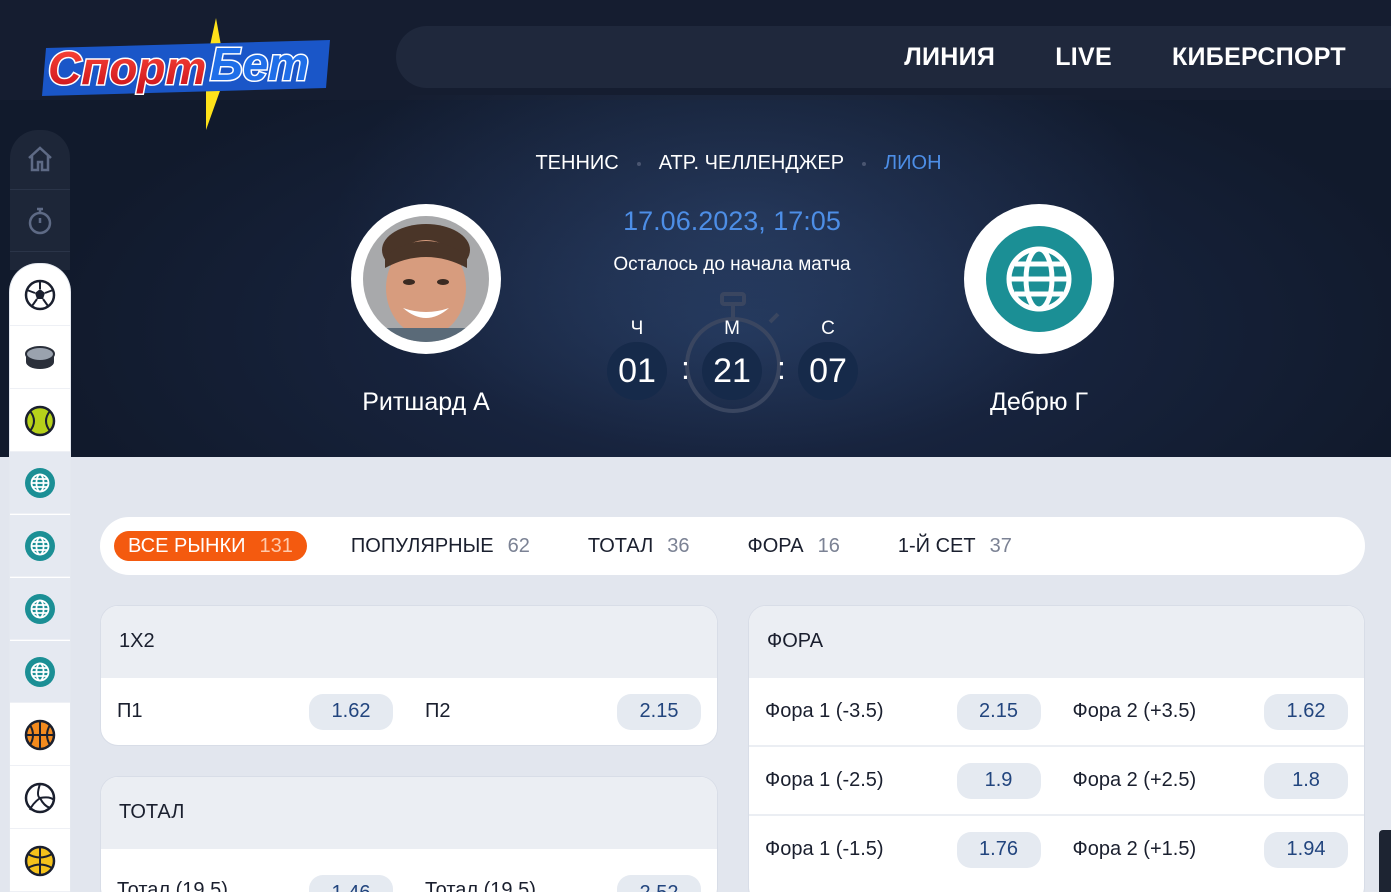  I want to click on outcome-handicap-2: Фора 2 (+1.5) 1.94, so click(1211, 849).